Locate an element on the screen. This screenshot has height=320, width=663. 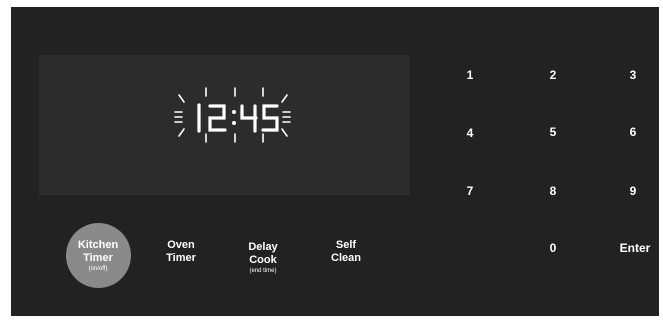
key-5: 5 is located at coordinates (553, 132).